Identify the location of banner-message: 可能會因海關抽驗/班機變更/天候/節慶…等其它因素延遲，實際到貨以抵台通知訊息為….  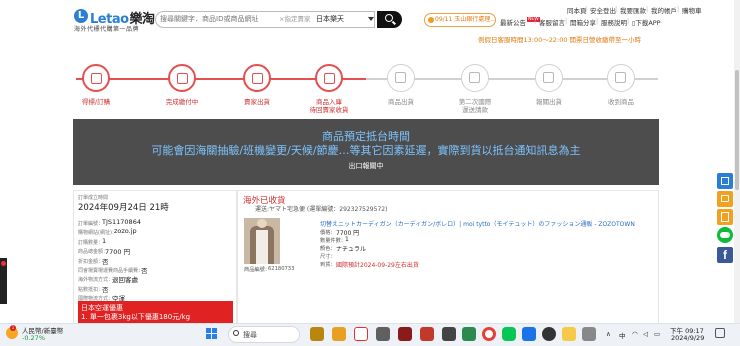
(366, 150).